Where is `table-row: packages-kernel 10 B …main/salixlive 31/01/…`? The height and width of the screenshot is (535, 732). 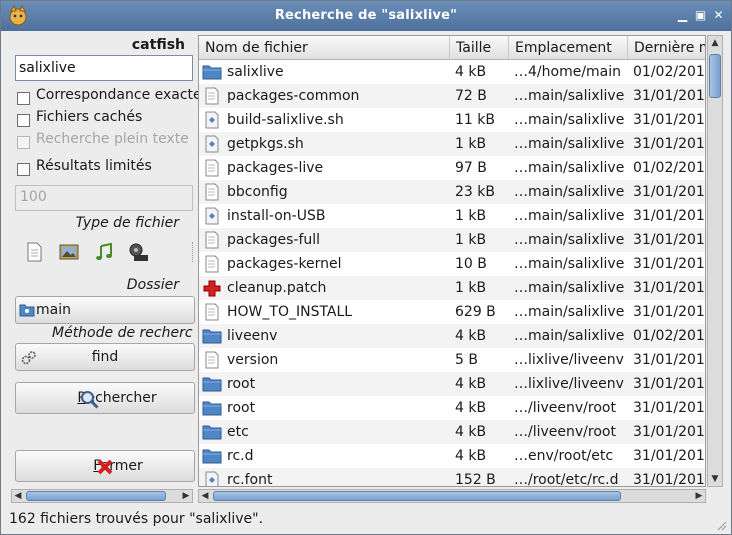
table-row: packages-kernel 10 B …main/salixlive 31/01/… is located at coordinates (452, 264).